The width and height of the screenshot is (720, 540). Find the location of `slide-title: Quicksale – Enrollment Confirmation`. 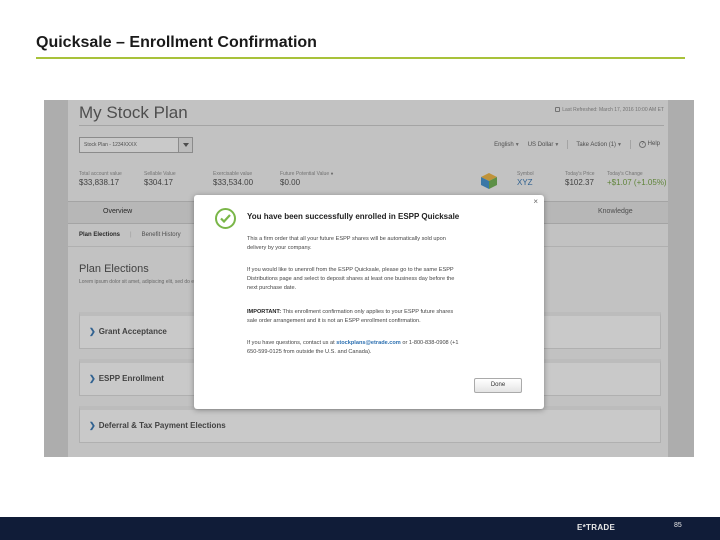

slide-title: Quicksale – Enrollment Confirmation is located at coordinates (176, 42).